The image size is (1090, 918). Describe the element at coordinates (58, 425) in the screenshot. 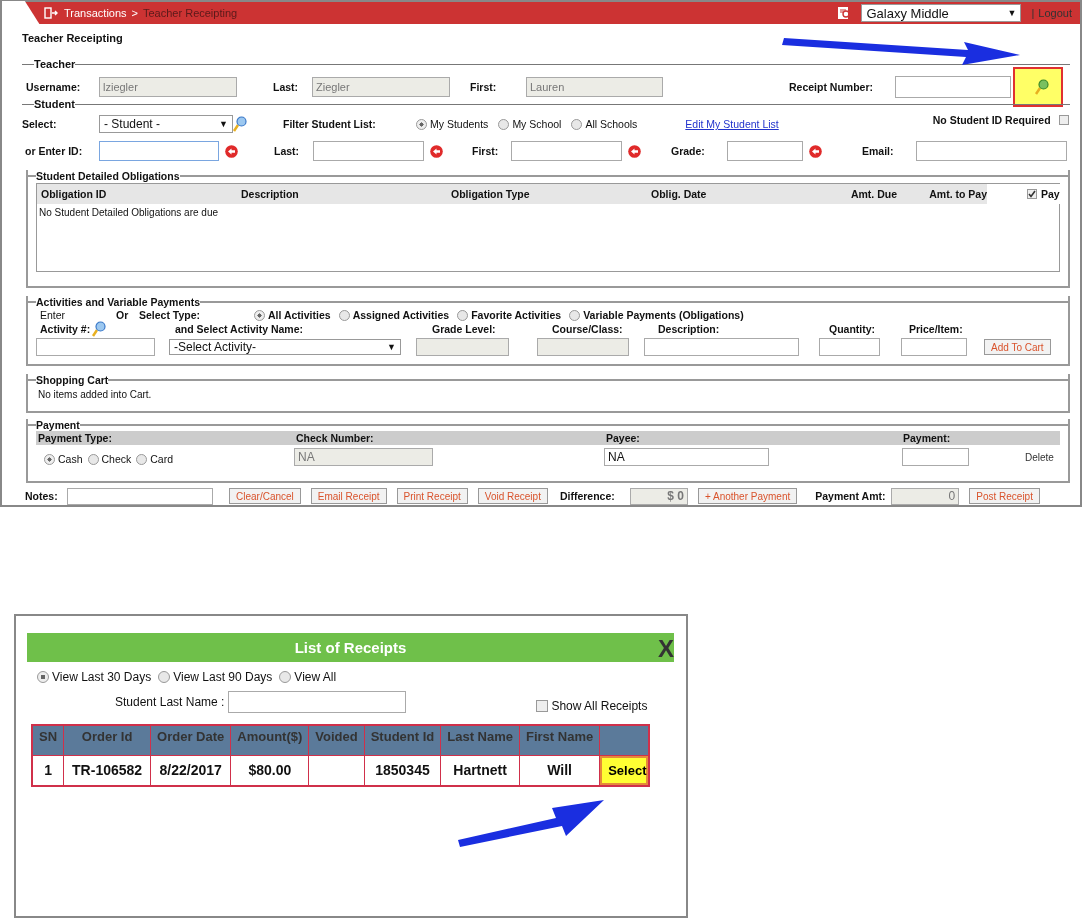

I see `section-legend: Payment` at that location.